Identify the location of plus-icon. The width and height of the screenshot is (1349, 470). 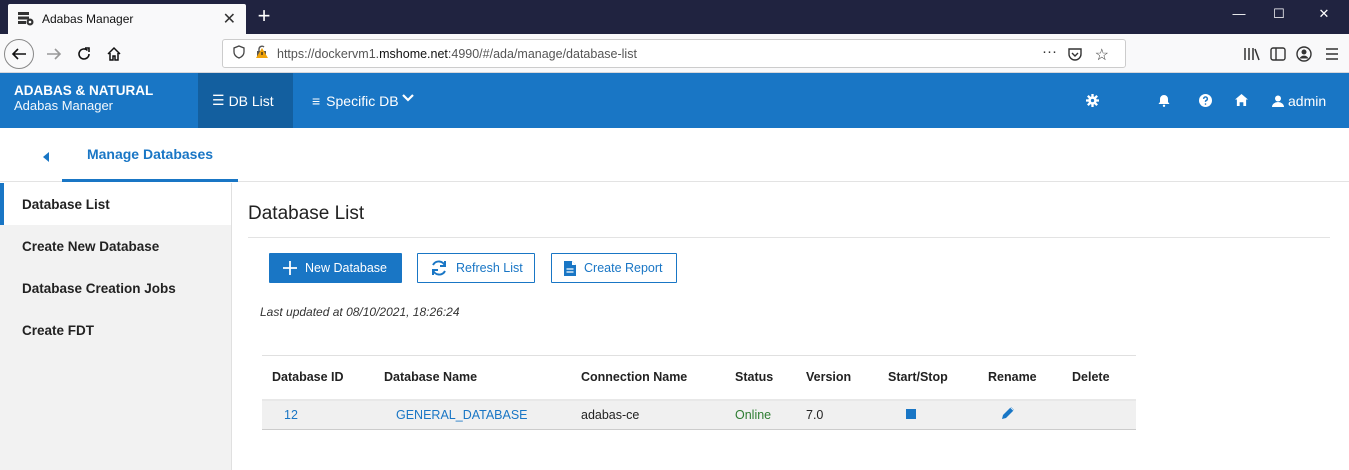
(290, 268).